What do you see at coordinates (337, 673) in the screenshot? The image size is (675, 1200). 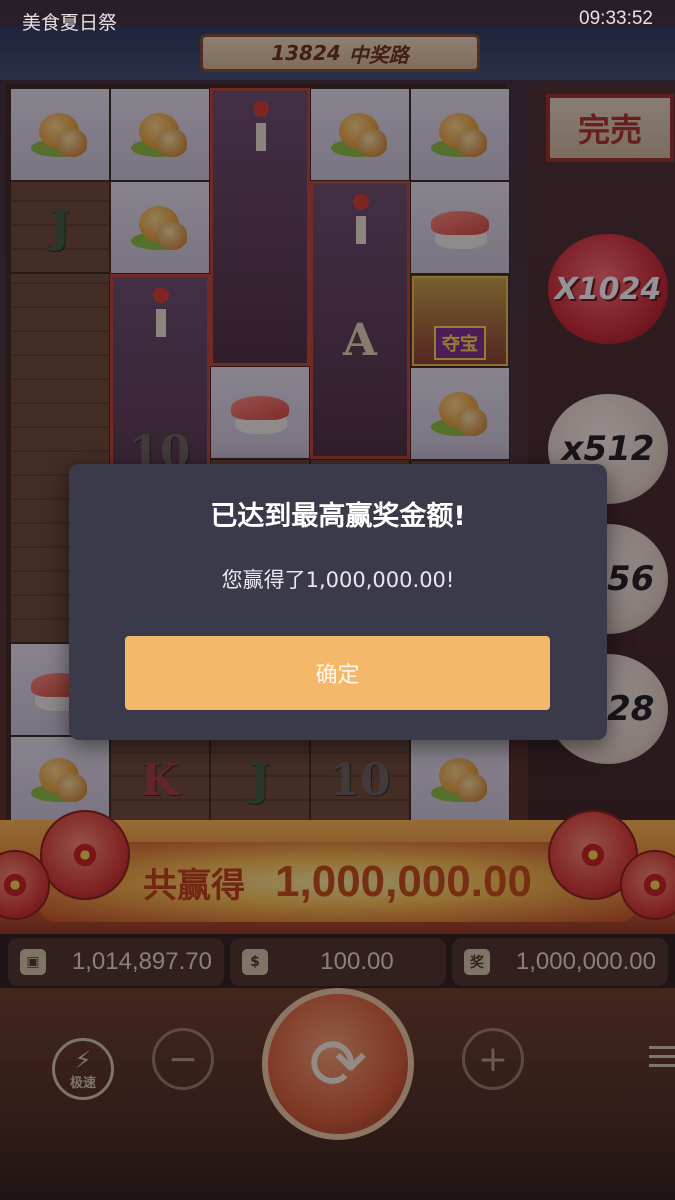 I see `confirm-button: 确定` at bounding box center [337, 673].